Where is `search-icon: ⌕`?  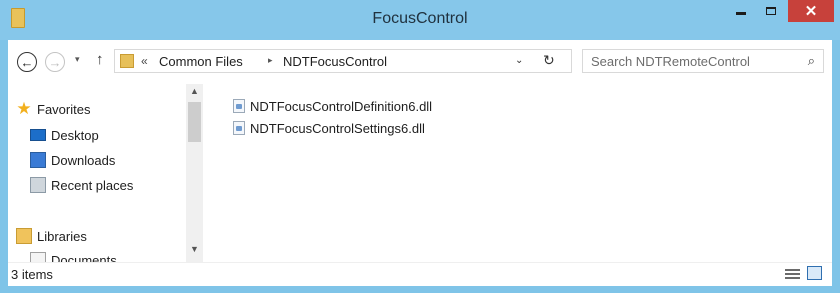 search-icon: ⌕ is located at coordinates (811, 61).